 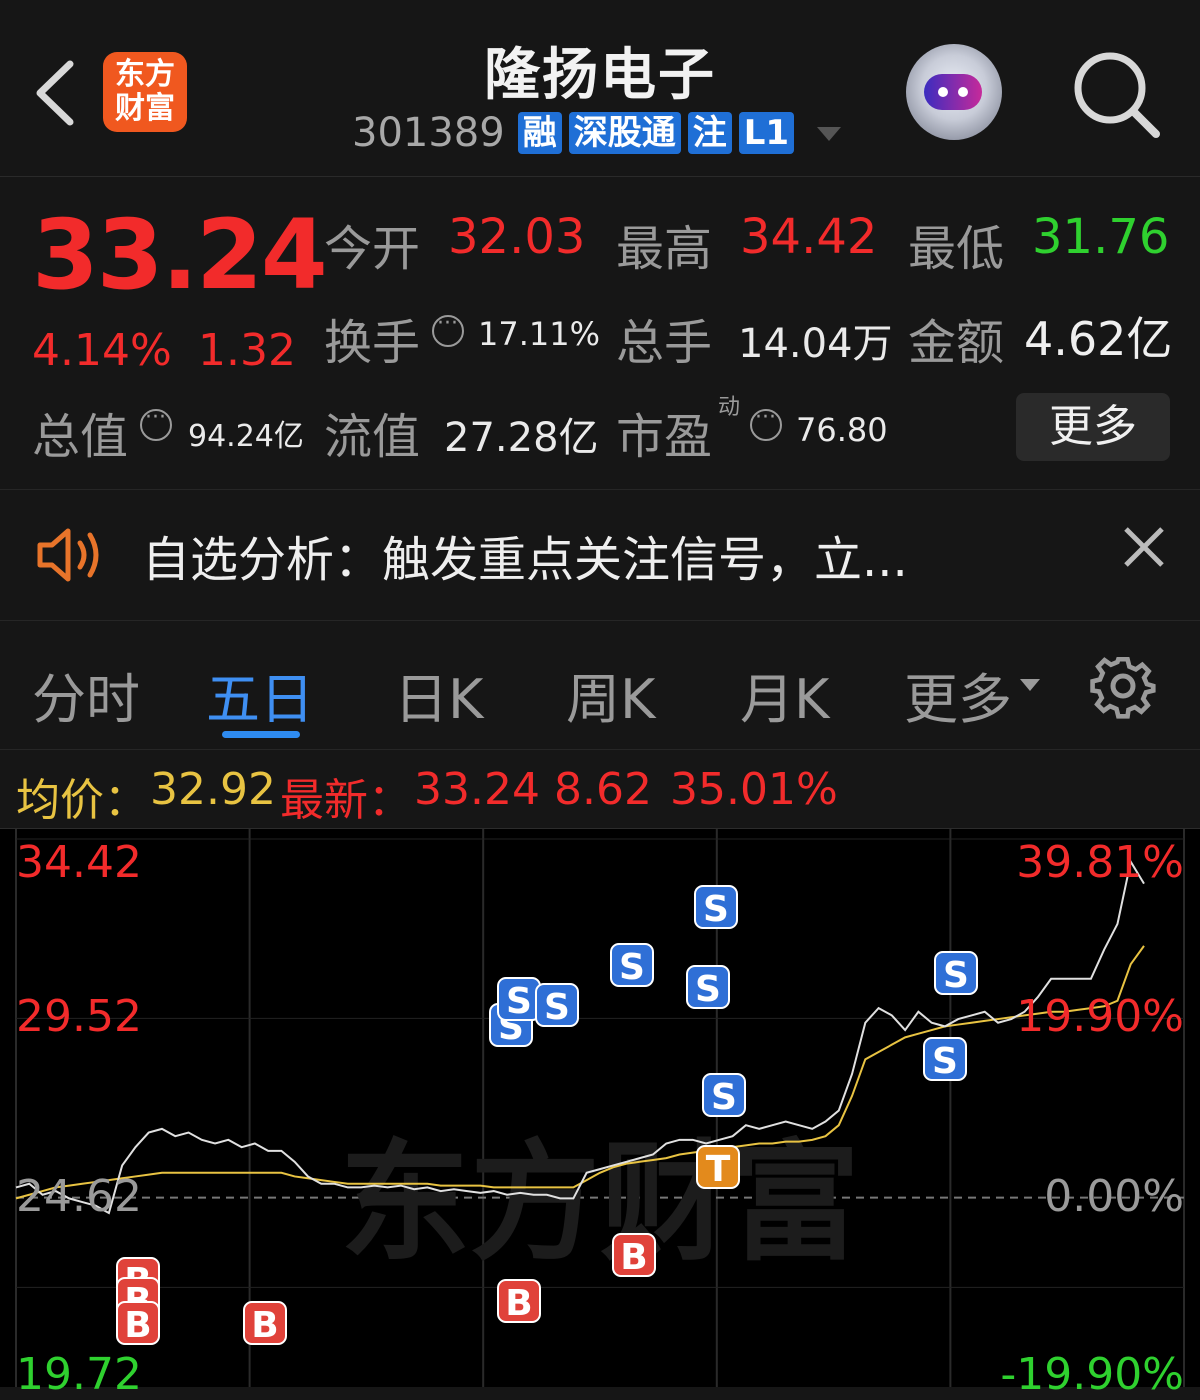 What do you see at coordinates (79, 1016) in the screenshot?
I see `y-tick-left-mid: 29.52` at bounding box center [79, 1016].